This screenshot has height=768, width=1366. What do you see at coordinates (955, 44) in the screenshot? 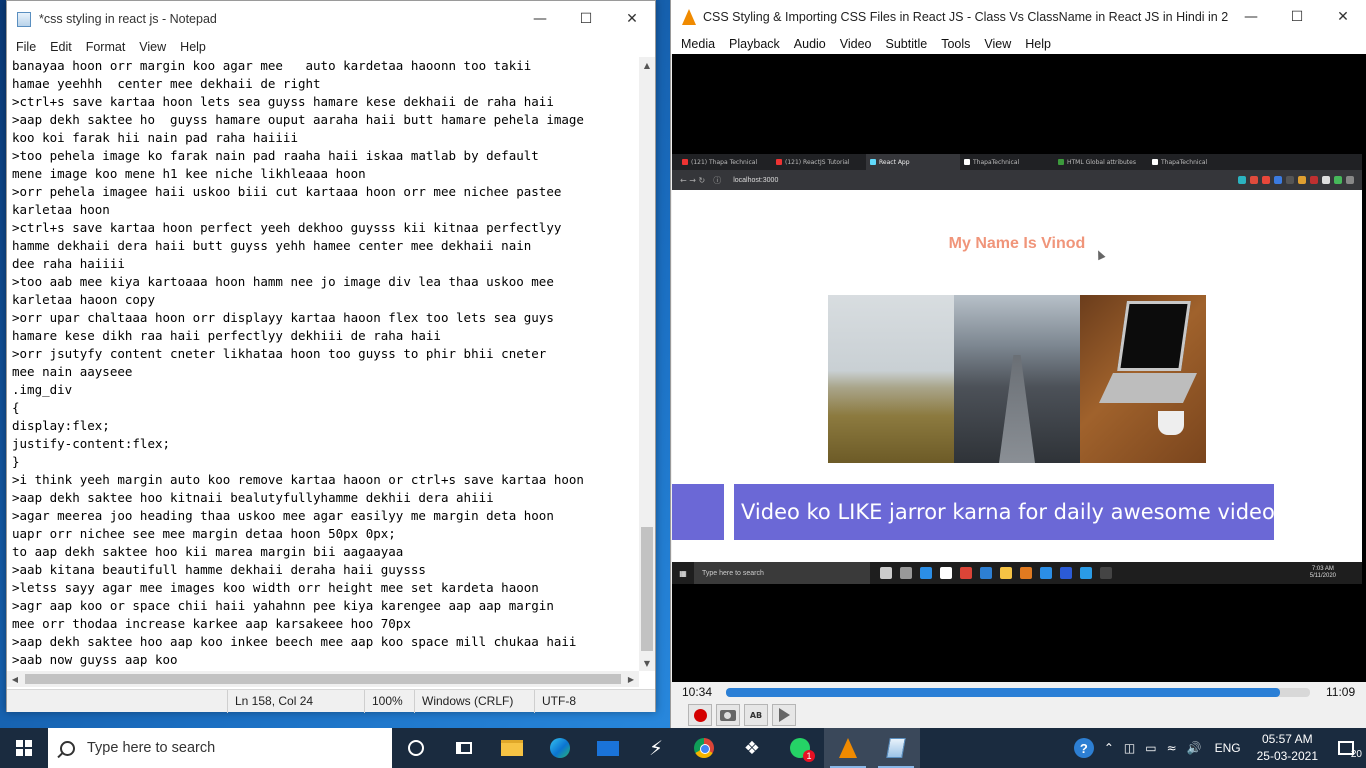
I see `vlc-menu-tools: Tools` at bounding box center [955, 44].